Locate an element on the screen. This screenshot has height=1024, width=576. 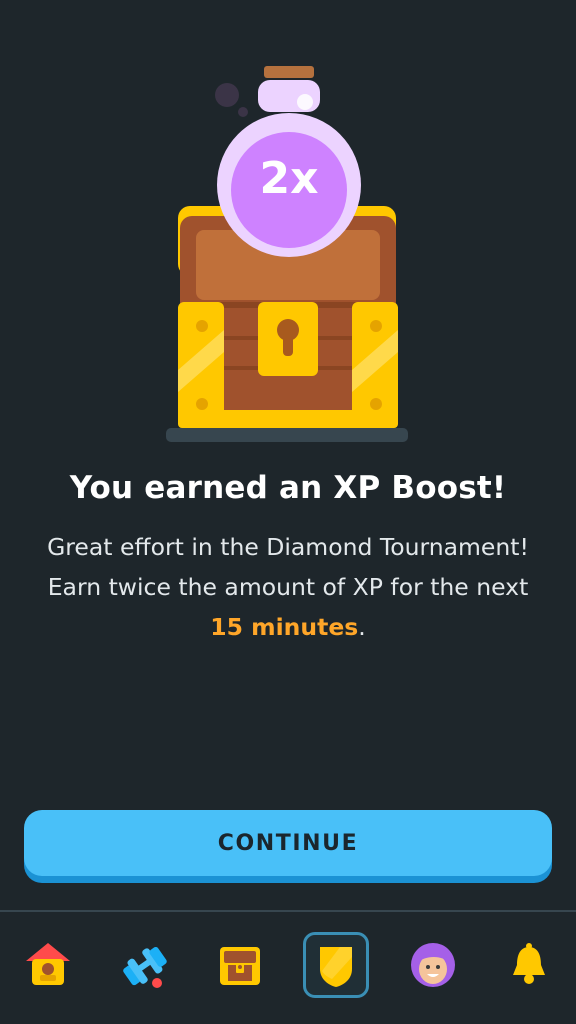
boost-message-end: . is located at coordinates (362, 627).